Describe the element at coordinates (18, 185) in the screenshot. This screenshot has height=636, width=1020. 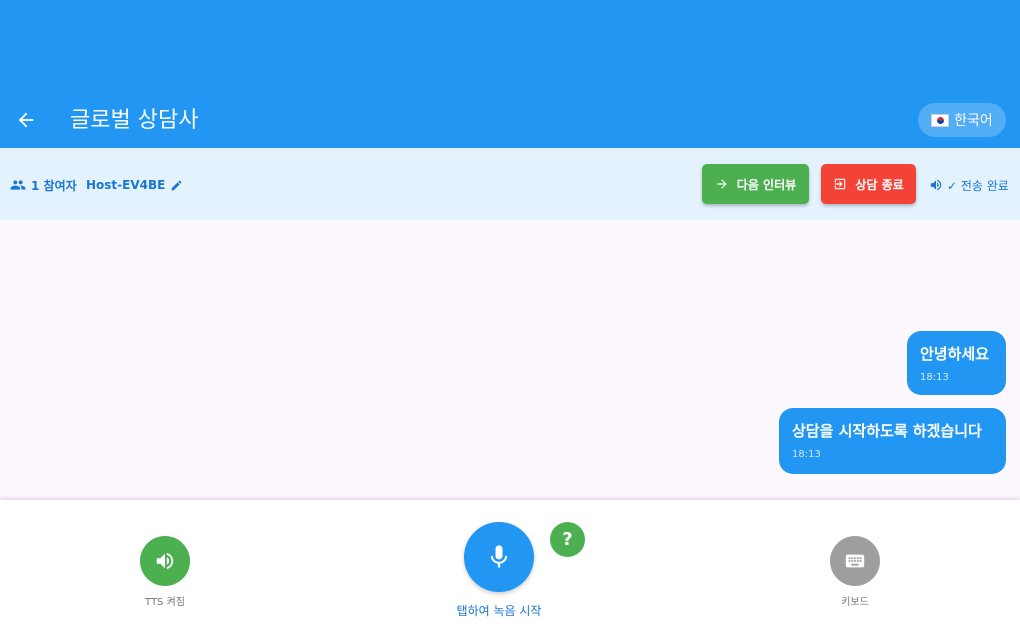
I see `people-icon` at that location.